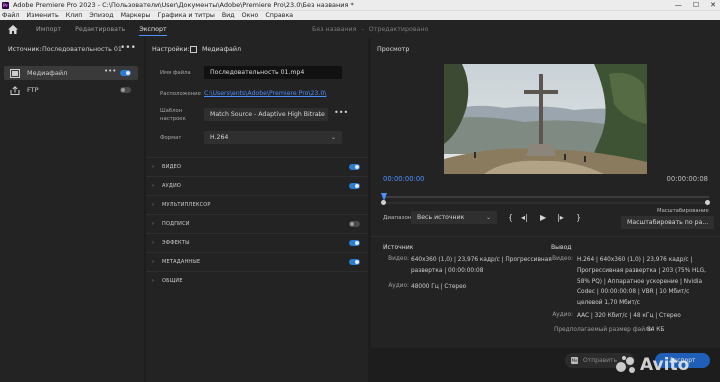 The width and height of the screenshot is (720, 382). Describe the element at coordinates (354, 243) in the screenshot. I see `section-effects-toggle` at that location.